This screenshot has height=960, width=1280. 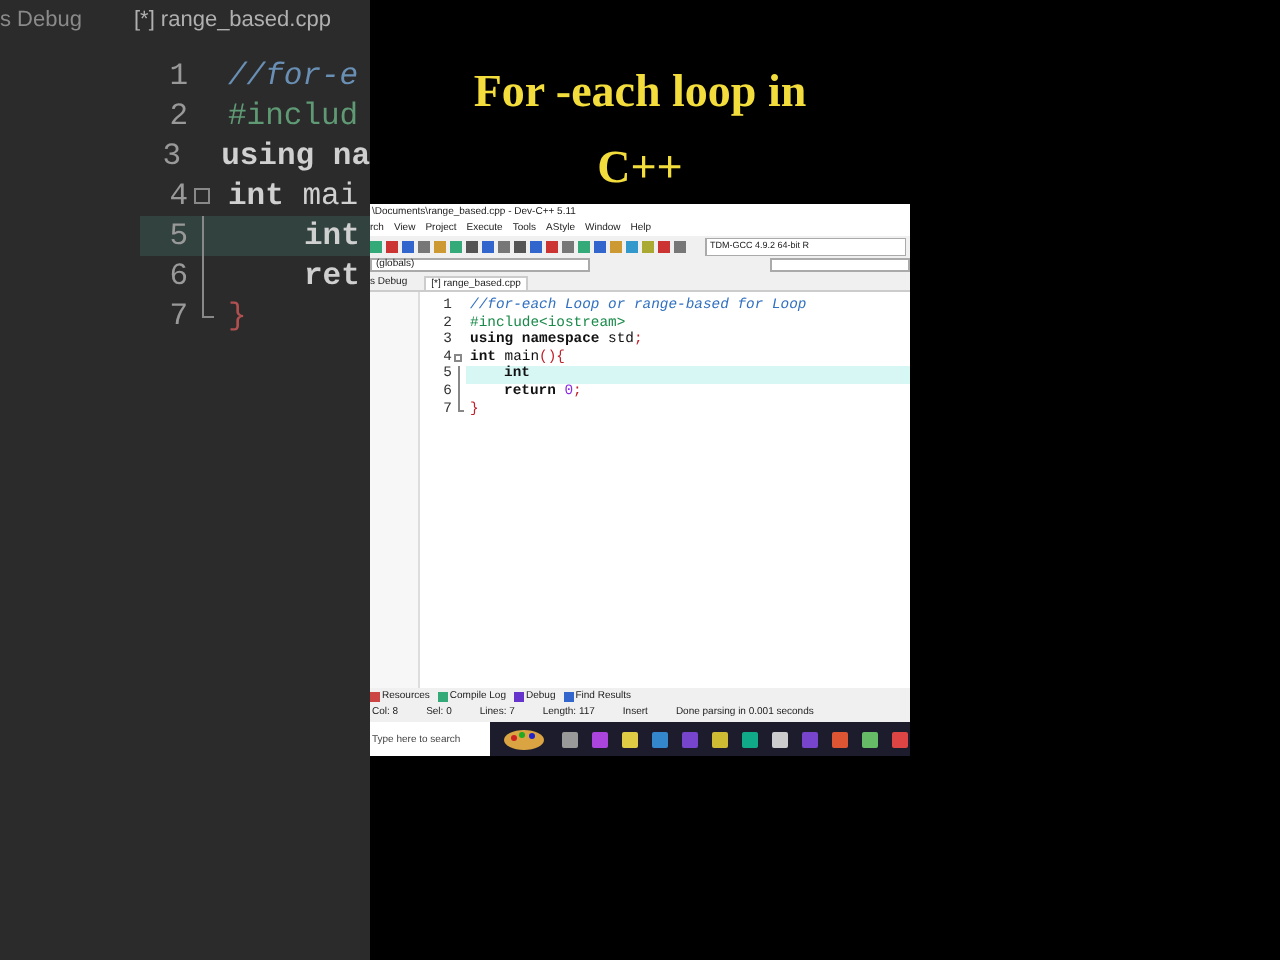 What do you see at coordinates (171, 156) in the screenshot?
I see `line-number: 3` at bounding box center [171, 156].